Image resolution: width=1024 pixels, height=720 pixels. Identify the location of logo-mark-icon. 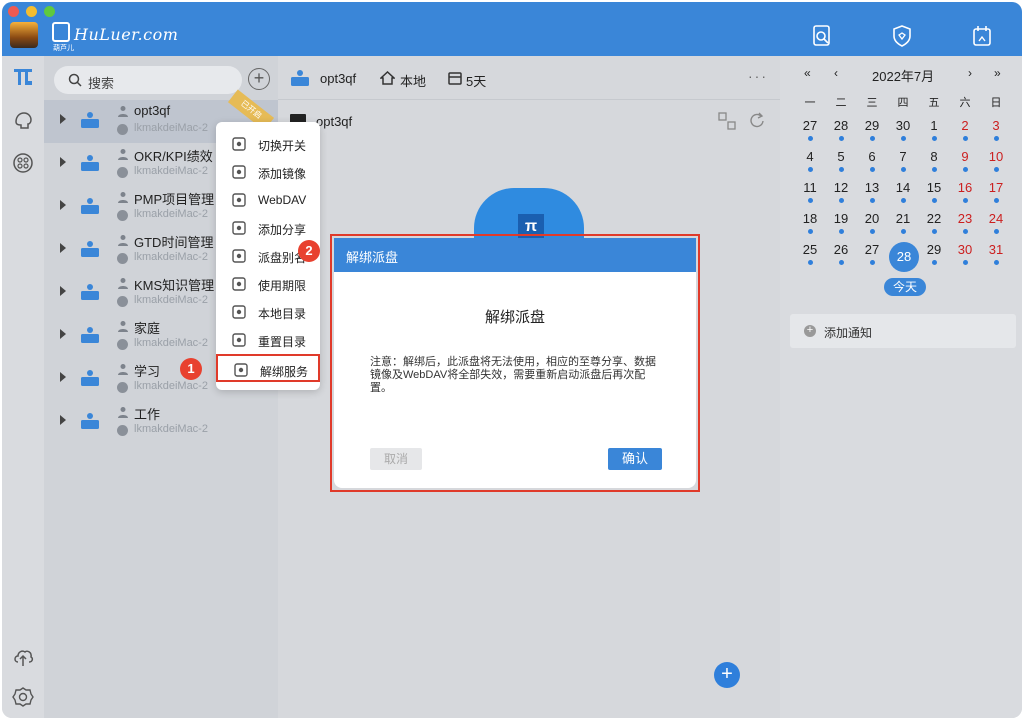
(61, 32).